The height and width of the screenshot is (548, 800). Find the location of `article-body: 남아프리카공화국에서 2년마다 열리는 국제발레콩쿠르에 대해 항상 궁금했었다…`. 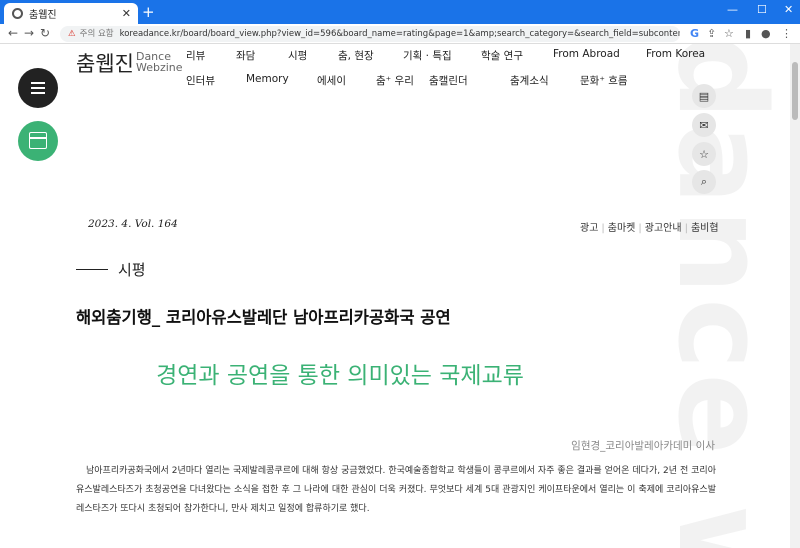

article-body: 남아프리카공화국에서 2년마다 열리는 국제발레콩쿠르에 대해 항상 궁금했었다… is located at coordinates (396, 490).